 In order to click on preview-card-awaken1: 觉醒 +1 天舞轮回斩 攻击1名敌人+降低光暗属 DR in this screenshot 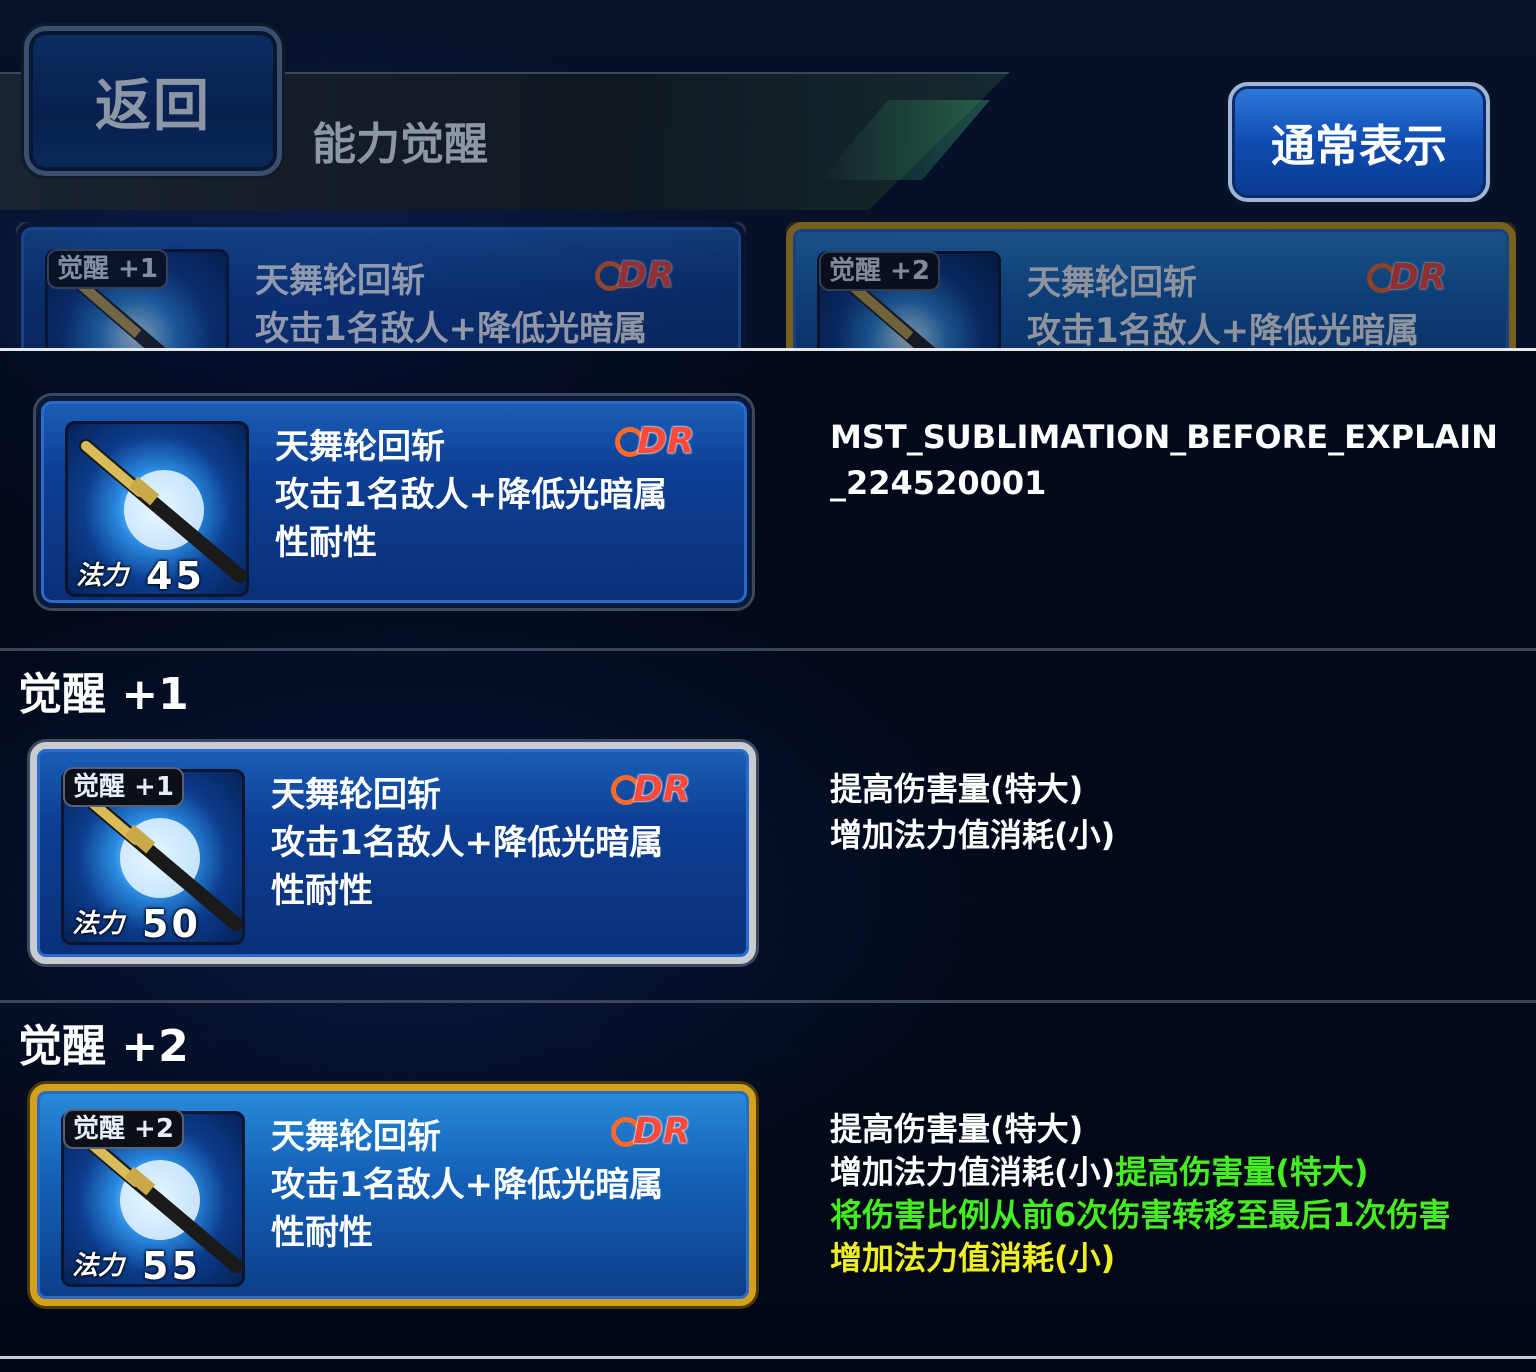, I will do `click(381, 286)`.